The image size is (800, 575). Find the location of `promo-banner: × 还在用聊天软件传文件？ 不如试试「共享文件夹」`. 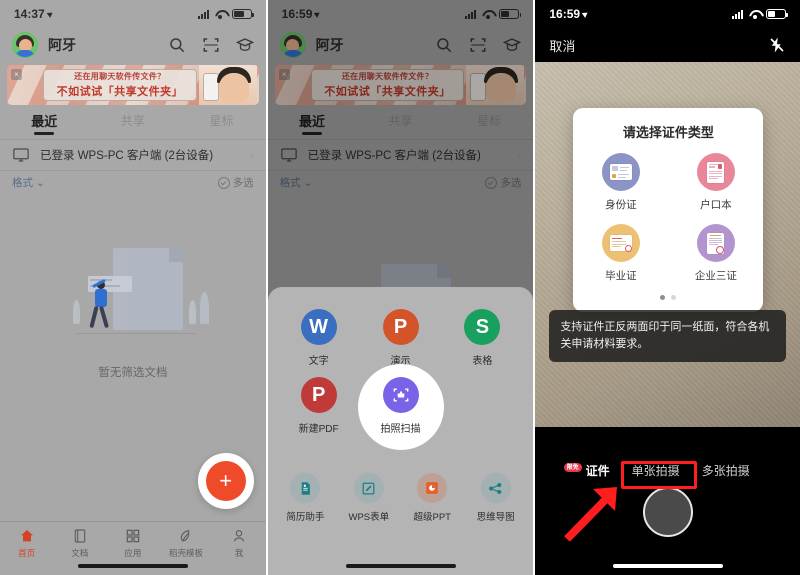

promo-banner: × 还在用聊天软件传文件？ 不如试试「共享文件夹」 is located at coordinates (133, 85).